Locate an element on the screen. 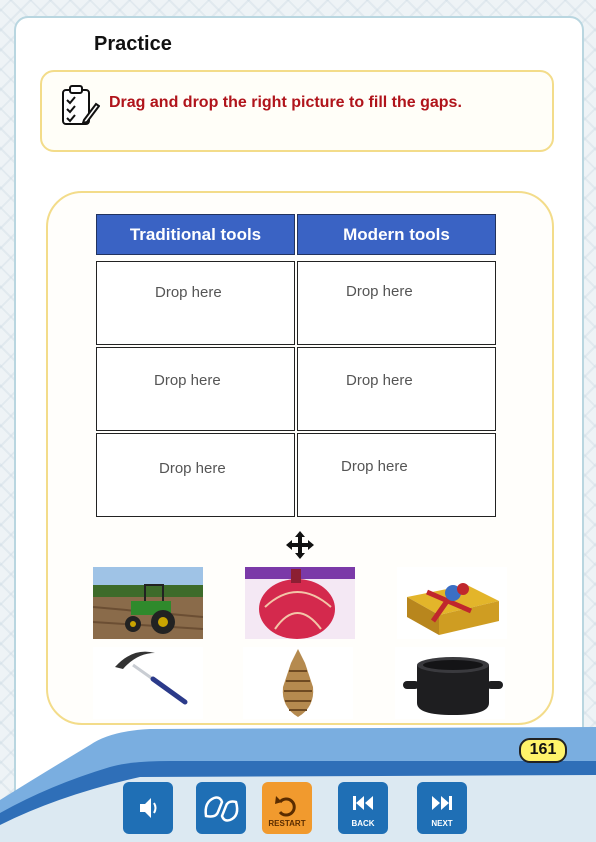 The width and height of the screenshot is (596, 842). woven-basket-picture is located at coordinates (298, 683).